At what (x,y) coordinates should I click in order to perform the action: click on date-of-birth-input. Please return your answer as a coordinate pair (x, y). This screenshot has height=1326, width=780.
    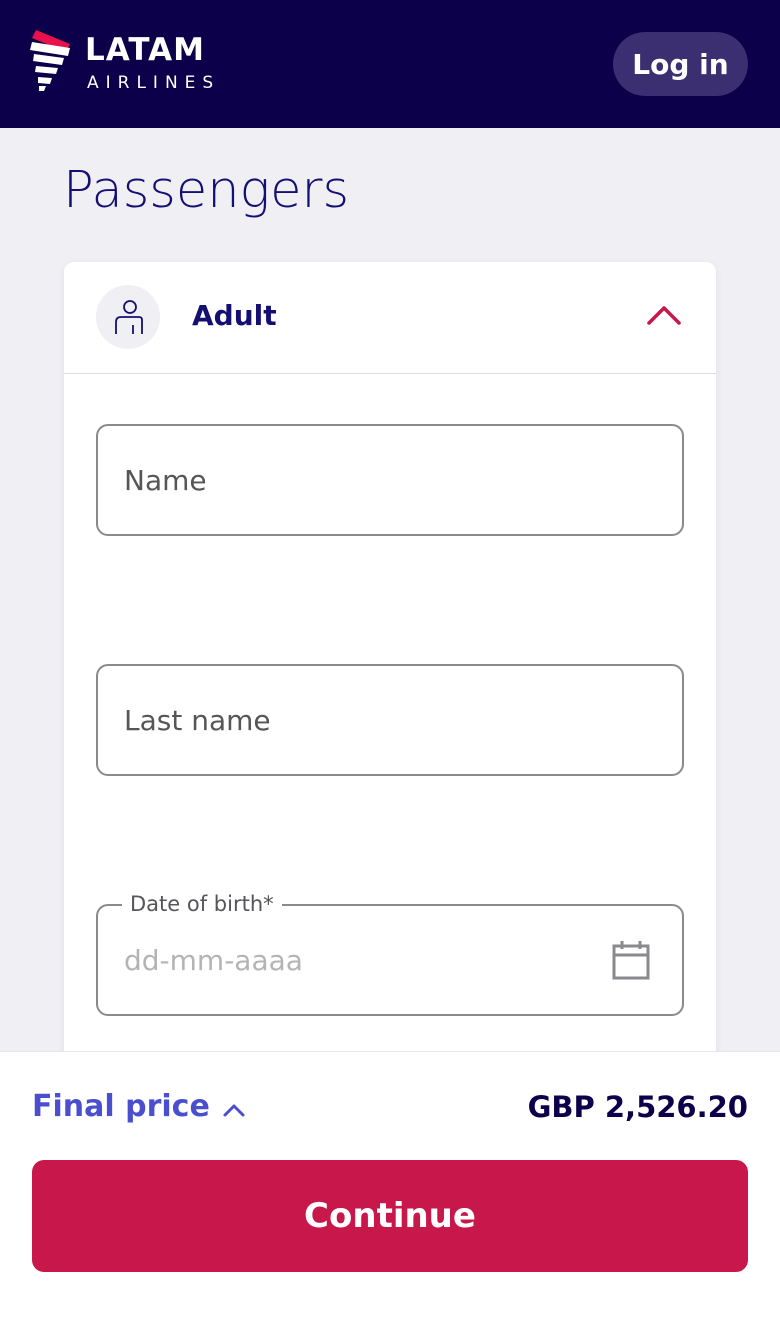
    Looking at the image, I should click on (389, 960).